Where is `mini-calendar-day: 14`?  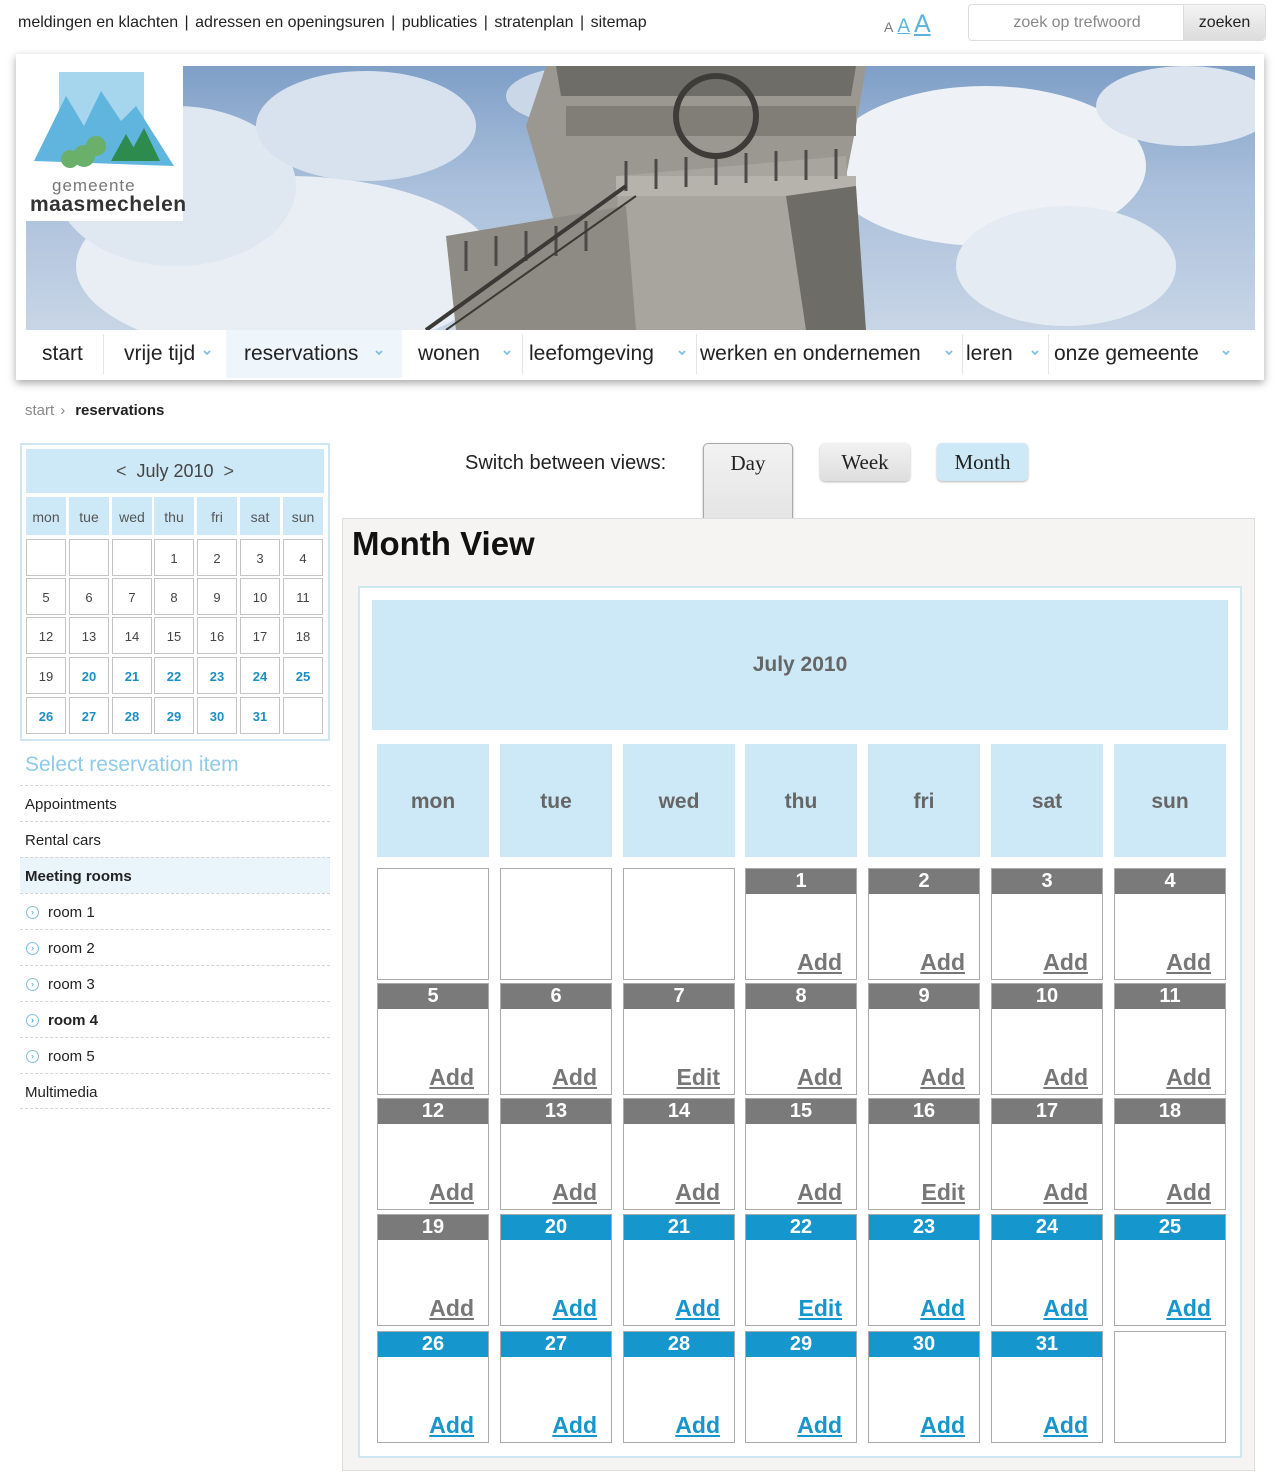
mini-calendar-day: 14 is located at coordinates (132, 635).